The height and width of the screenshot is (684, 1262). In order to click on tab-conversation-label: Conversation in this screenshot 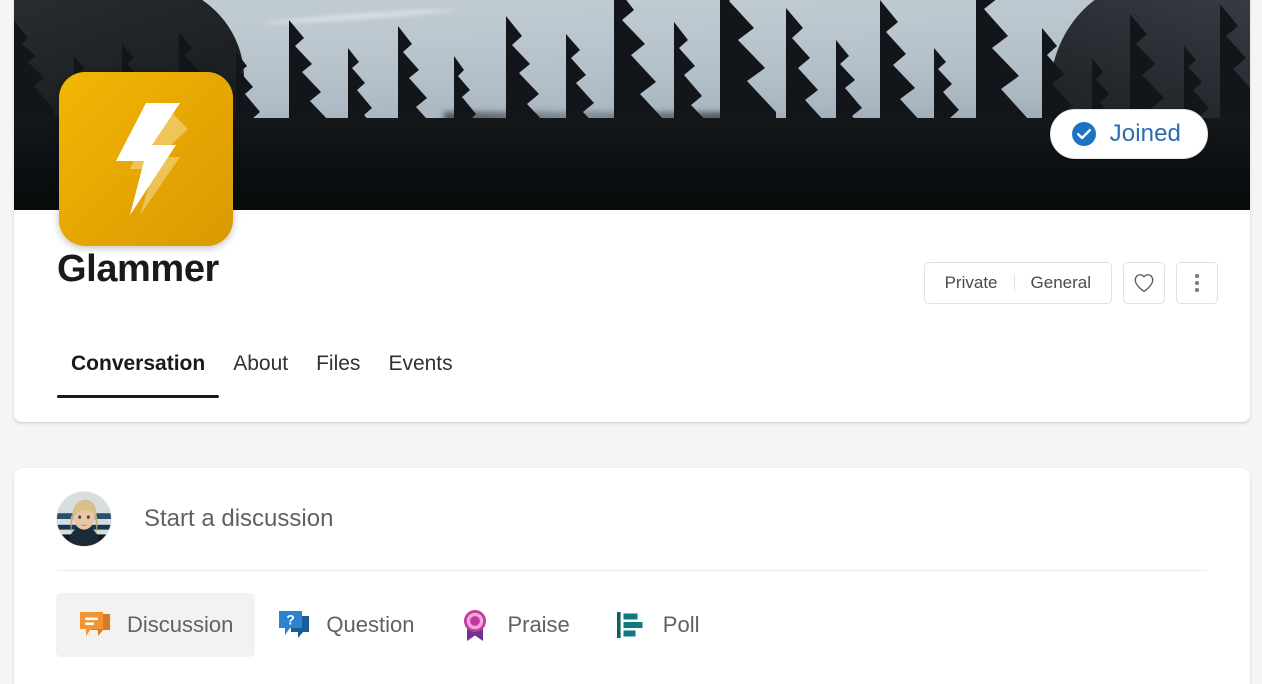, I will do `click(138, 363)`.